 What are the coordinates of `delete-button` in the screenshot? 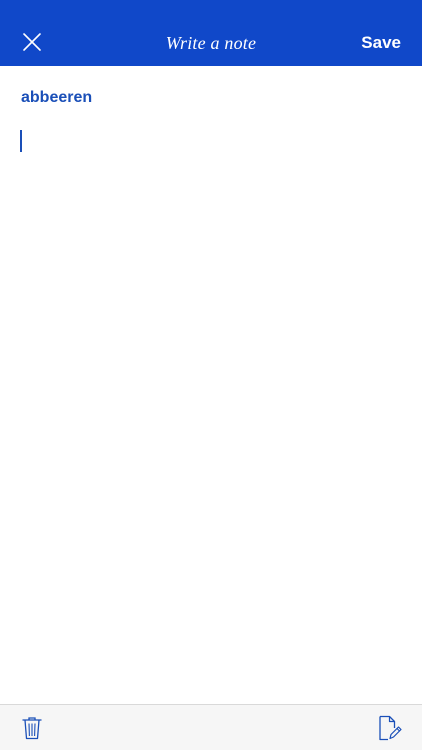 It's located at (32, 728).